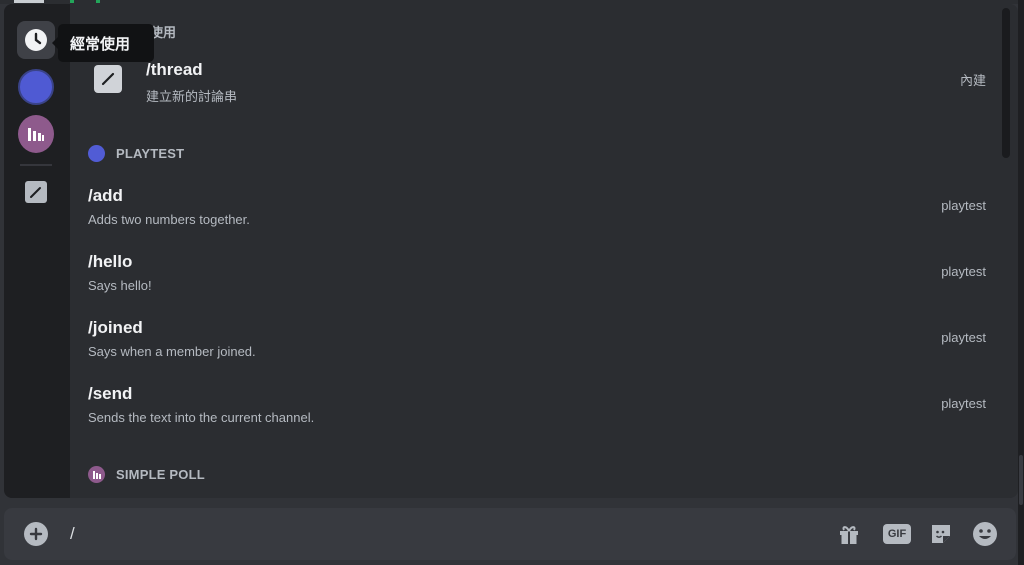 This screenshot has height=565, width=1024. Describe the element at coordinates (29, 1) in the screenshot. I see `top-strip-mark` at that location.